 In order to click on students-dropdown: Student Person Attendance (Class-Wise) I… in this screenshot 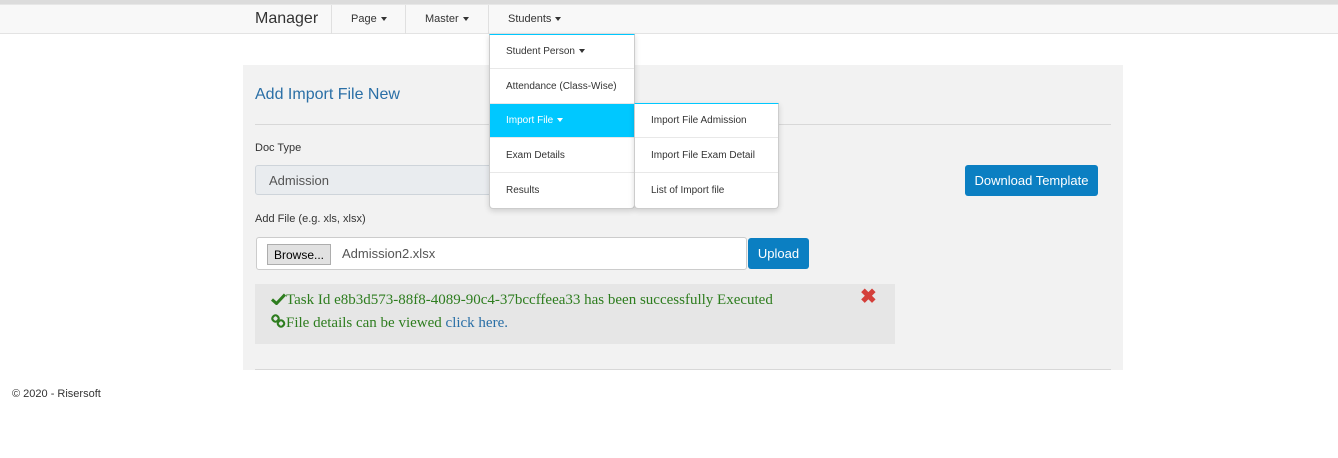, I will do `click(562, 121)`.